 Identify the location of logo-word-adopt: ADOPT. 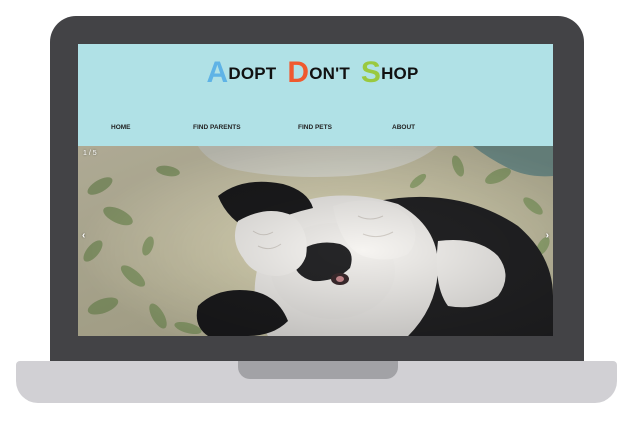
(241, 73).